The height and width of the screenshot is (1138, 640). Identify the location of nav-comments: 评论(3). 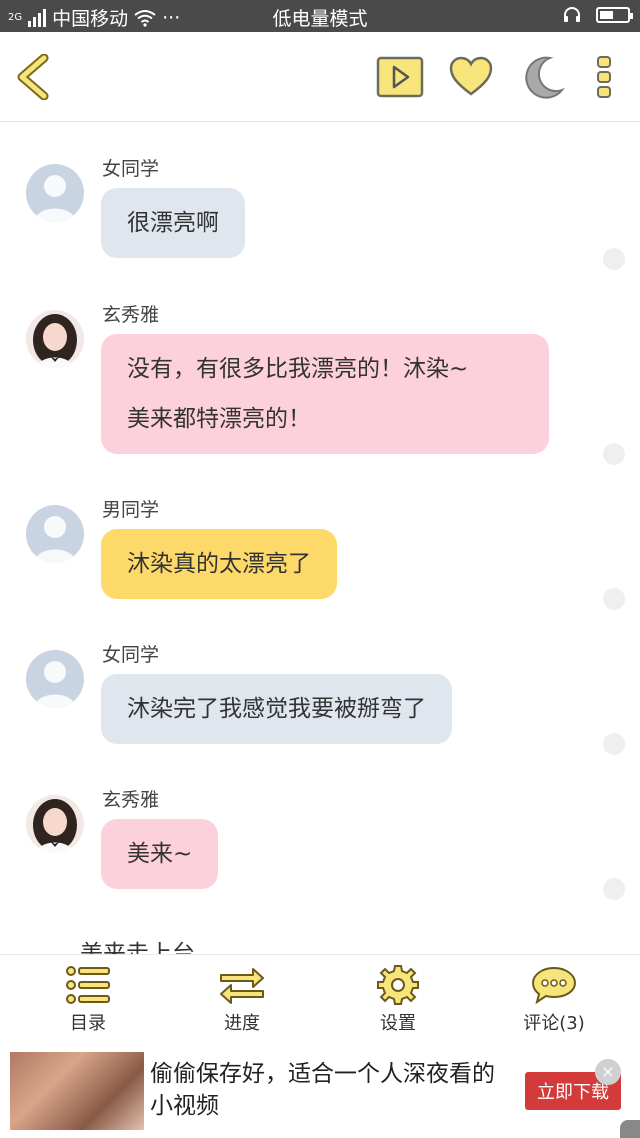
(554, 1000).